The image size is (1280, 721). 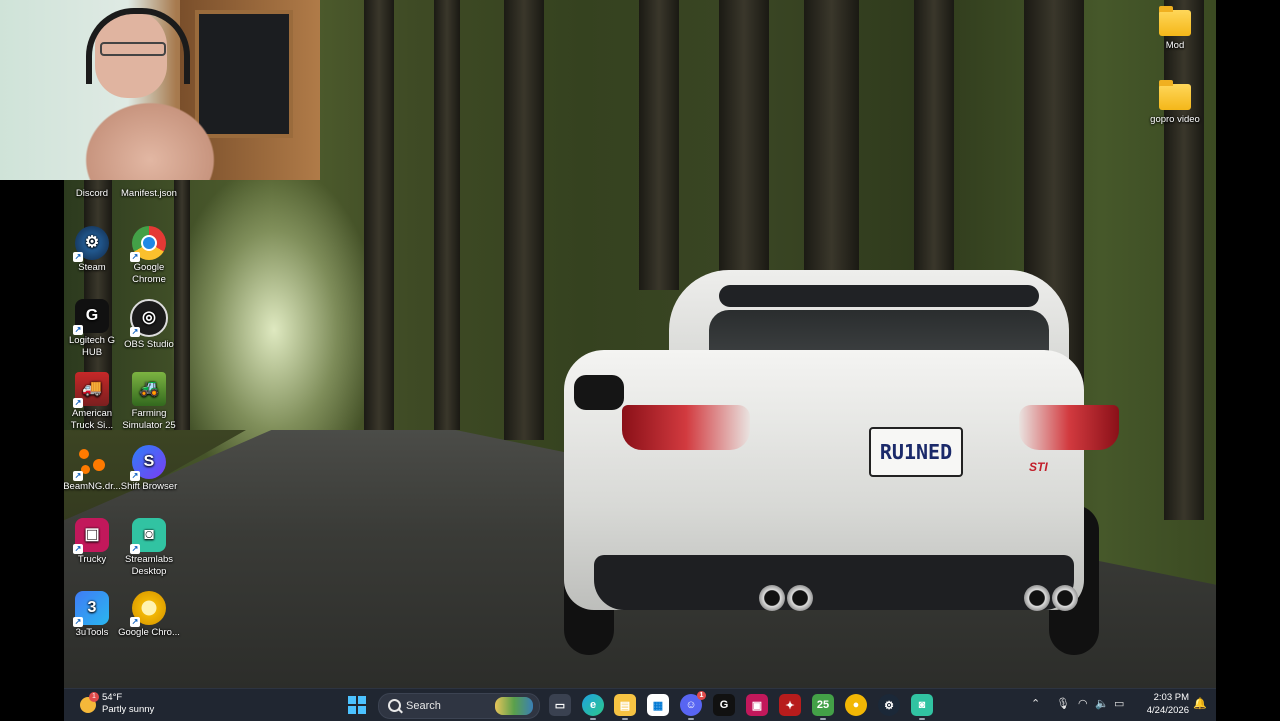 I want to click on truck-icon: 🚚 ↗, so click(x=91, y=390).